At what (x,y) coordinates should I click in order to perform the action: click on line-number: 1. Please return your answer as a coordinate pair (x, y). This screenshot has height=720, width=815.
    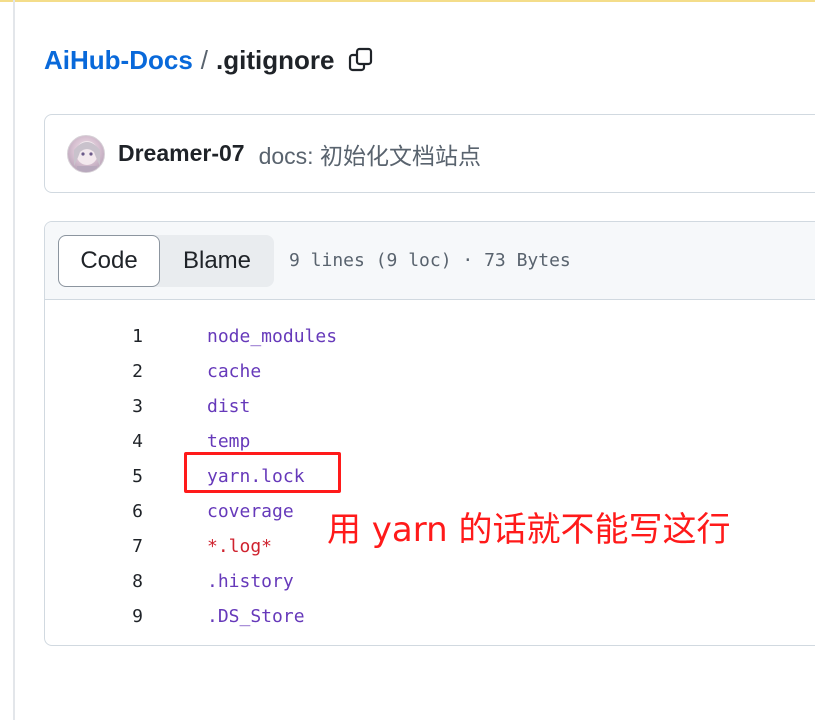
    Looking at the image, I should click on (94, 336).